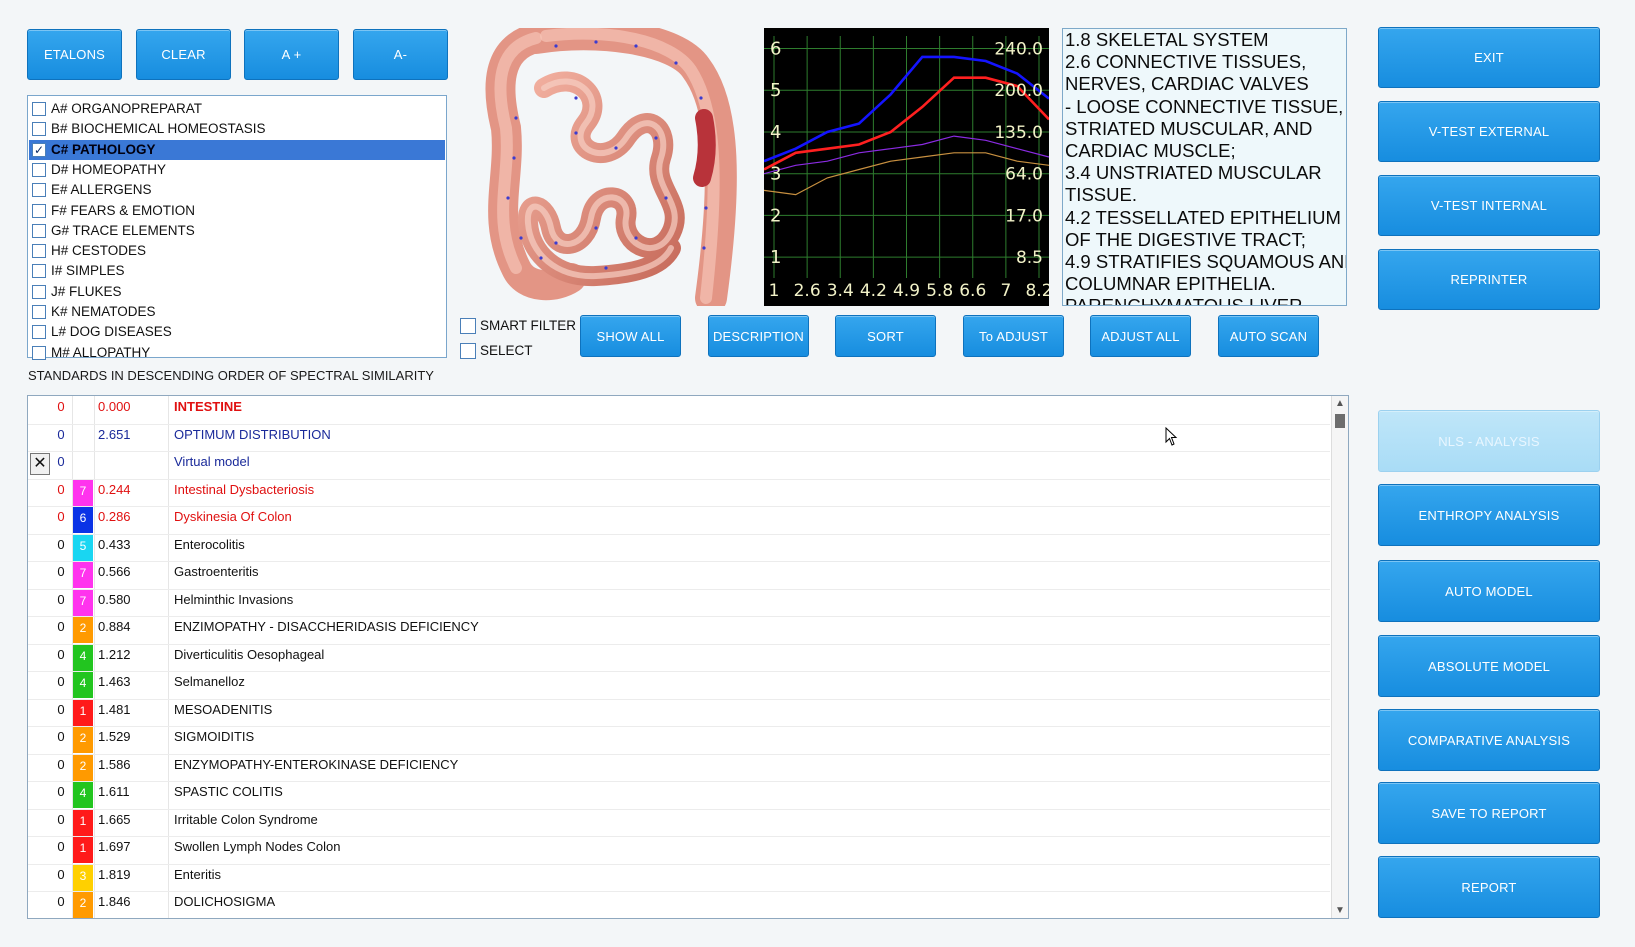  Describe the element at coordinates (114, 736) in the screenshot. I see `row-value: 1.529` at that location.